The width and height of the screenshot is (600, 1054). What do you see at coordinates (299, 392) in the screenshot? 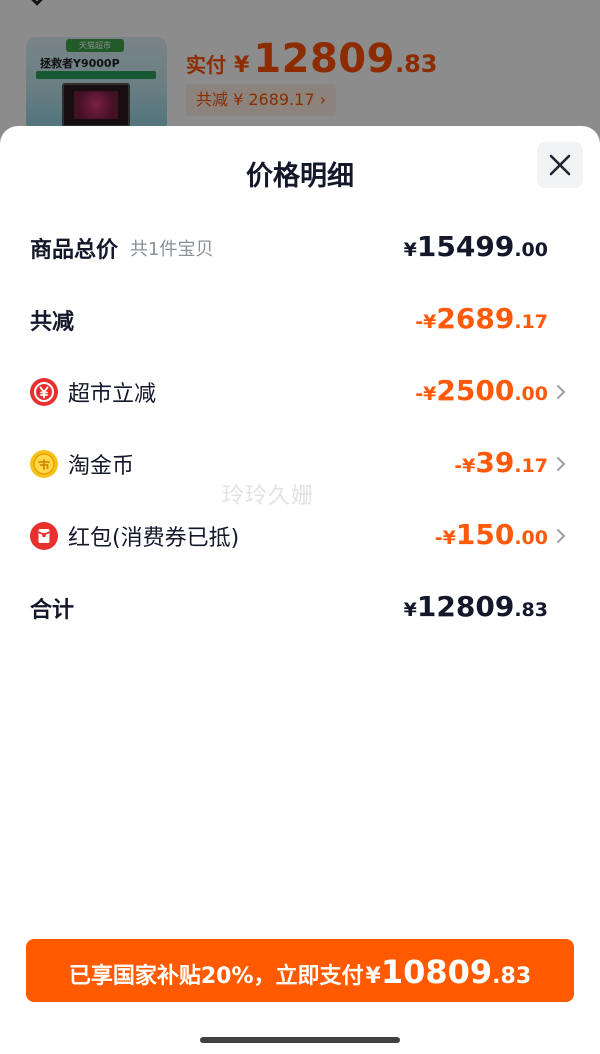
I see `row-supermarket-discount: 超市立减 -¥ 2500 .00` at bounding box center [299, 392].